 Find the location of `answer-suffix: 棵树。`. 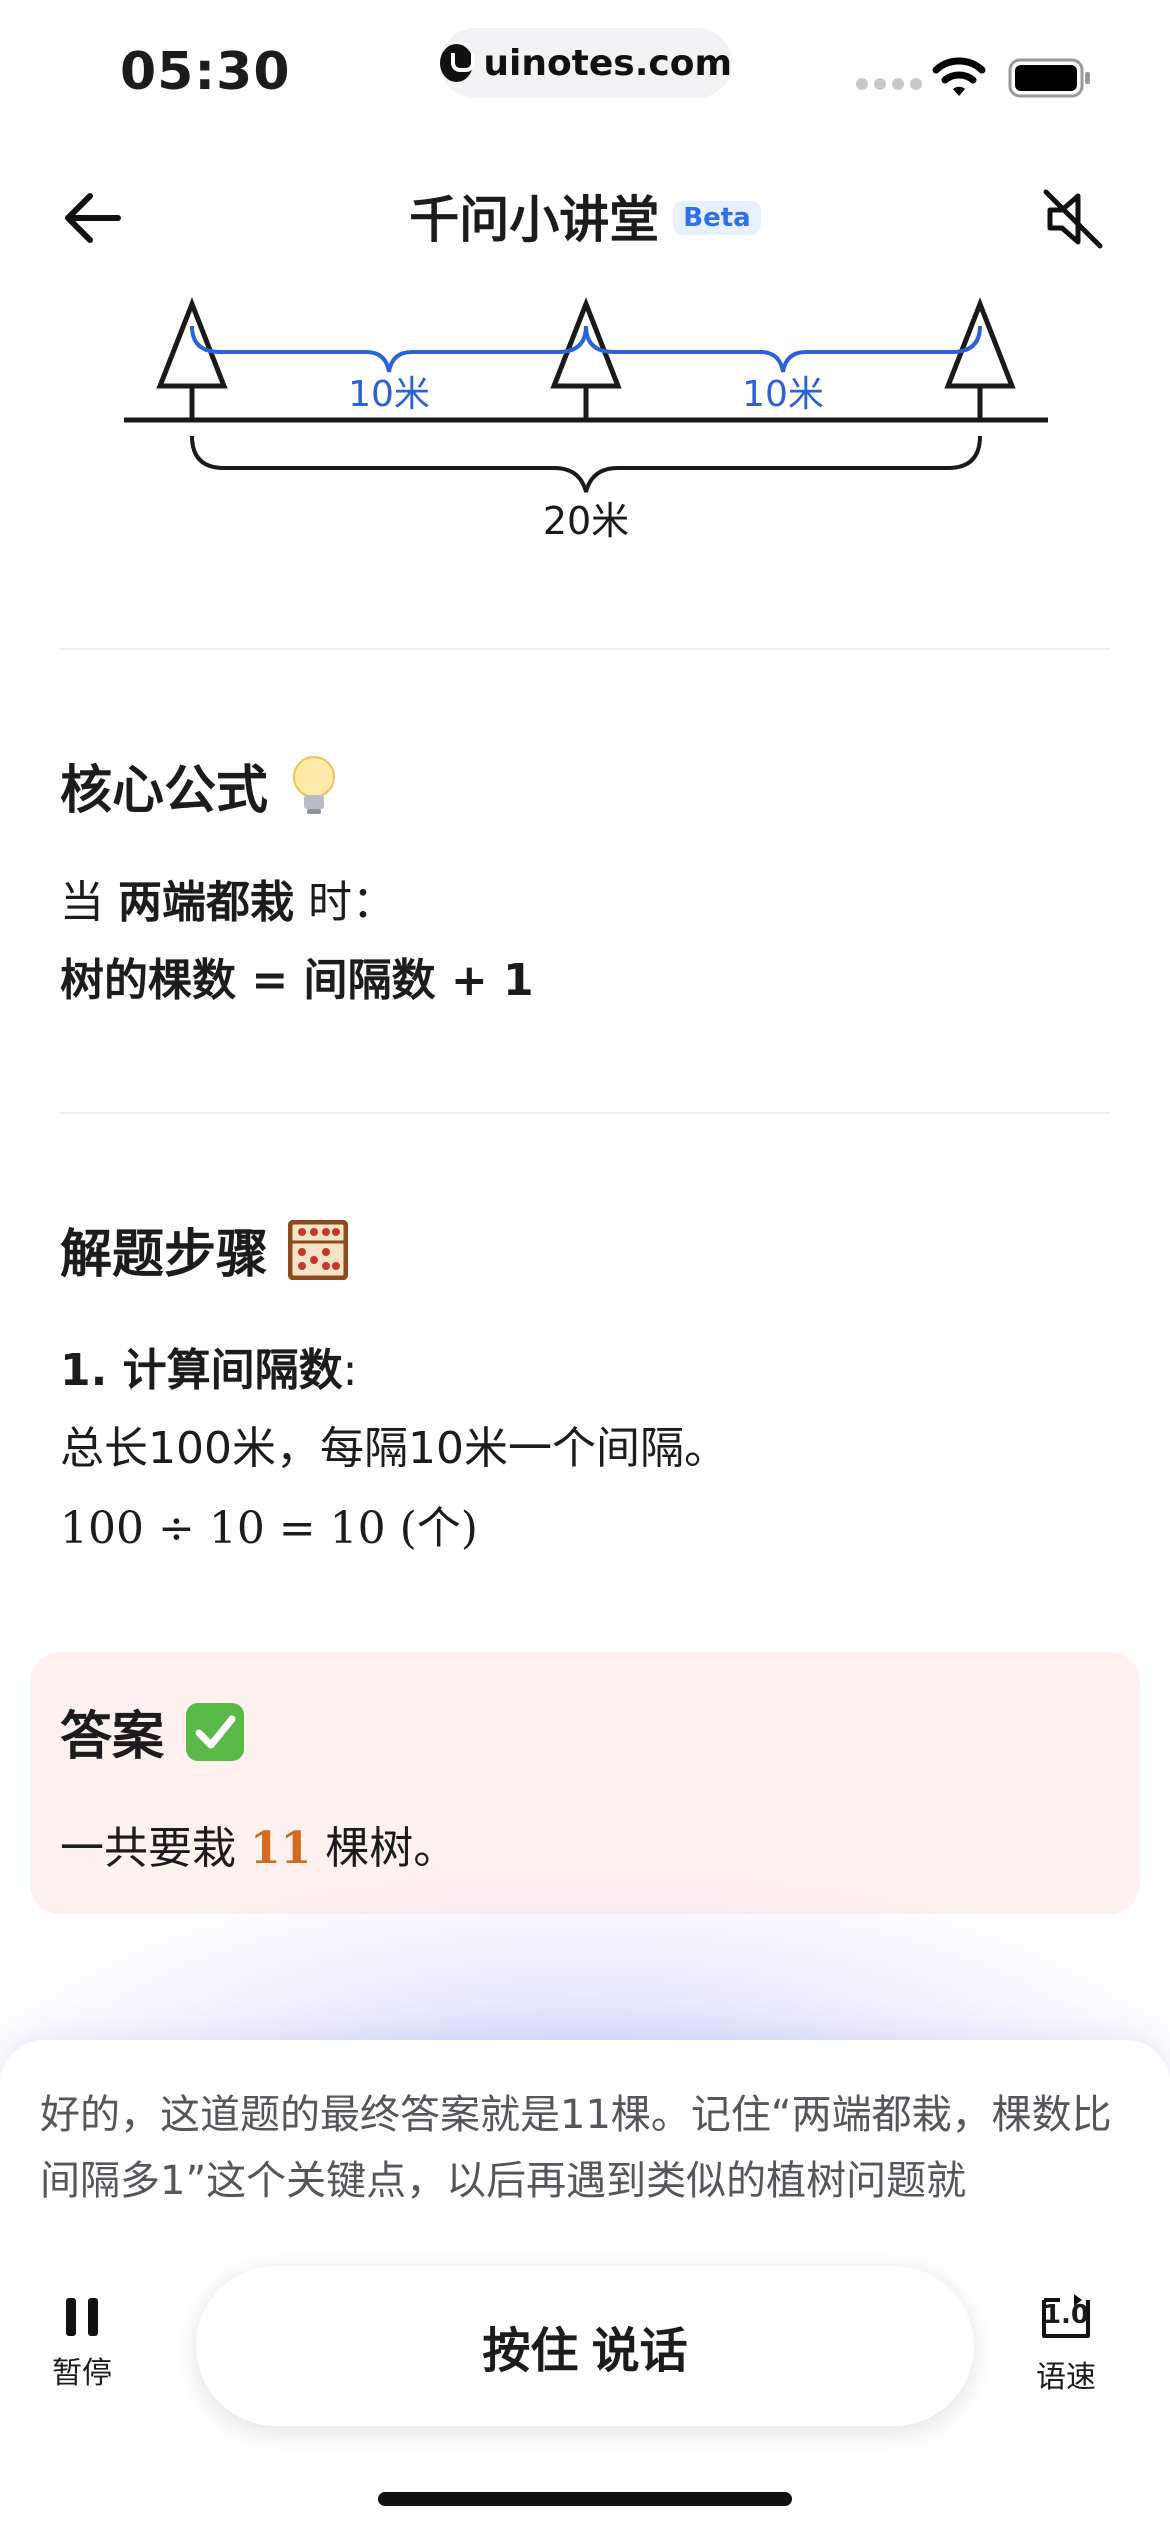

answer-suffix: 棵树。 is located at coordinates (384, 1848).